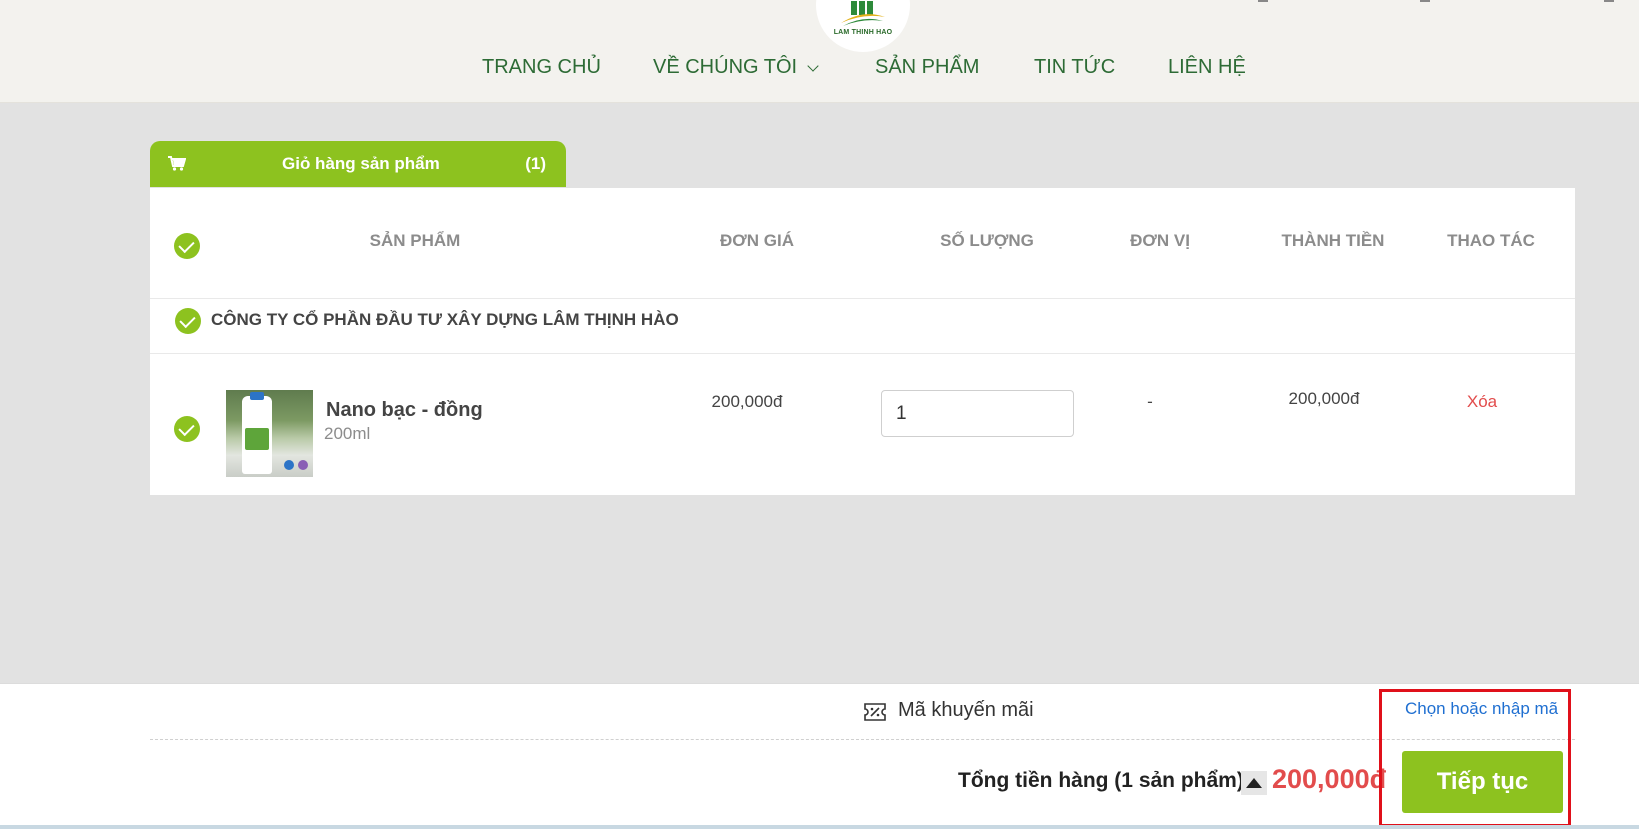  I want to click on bottle-cap-shape, so click(257, 396).